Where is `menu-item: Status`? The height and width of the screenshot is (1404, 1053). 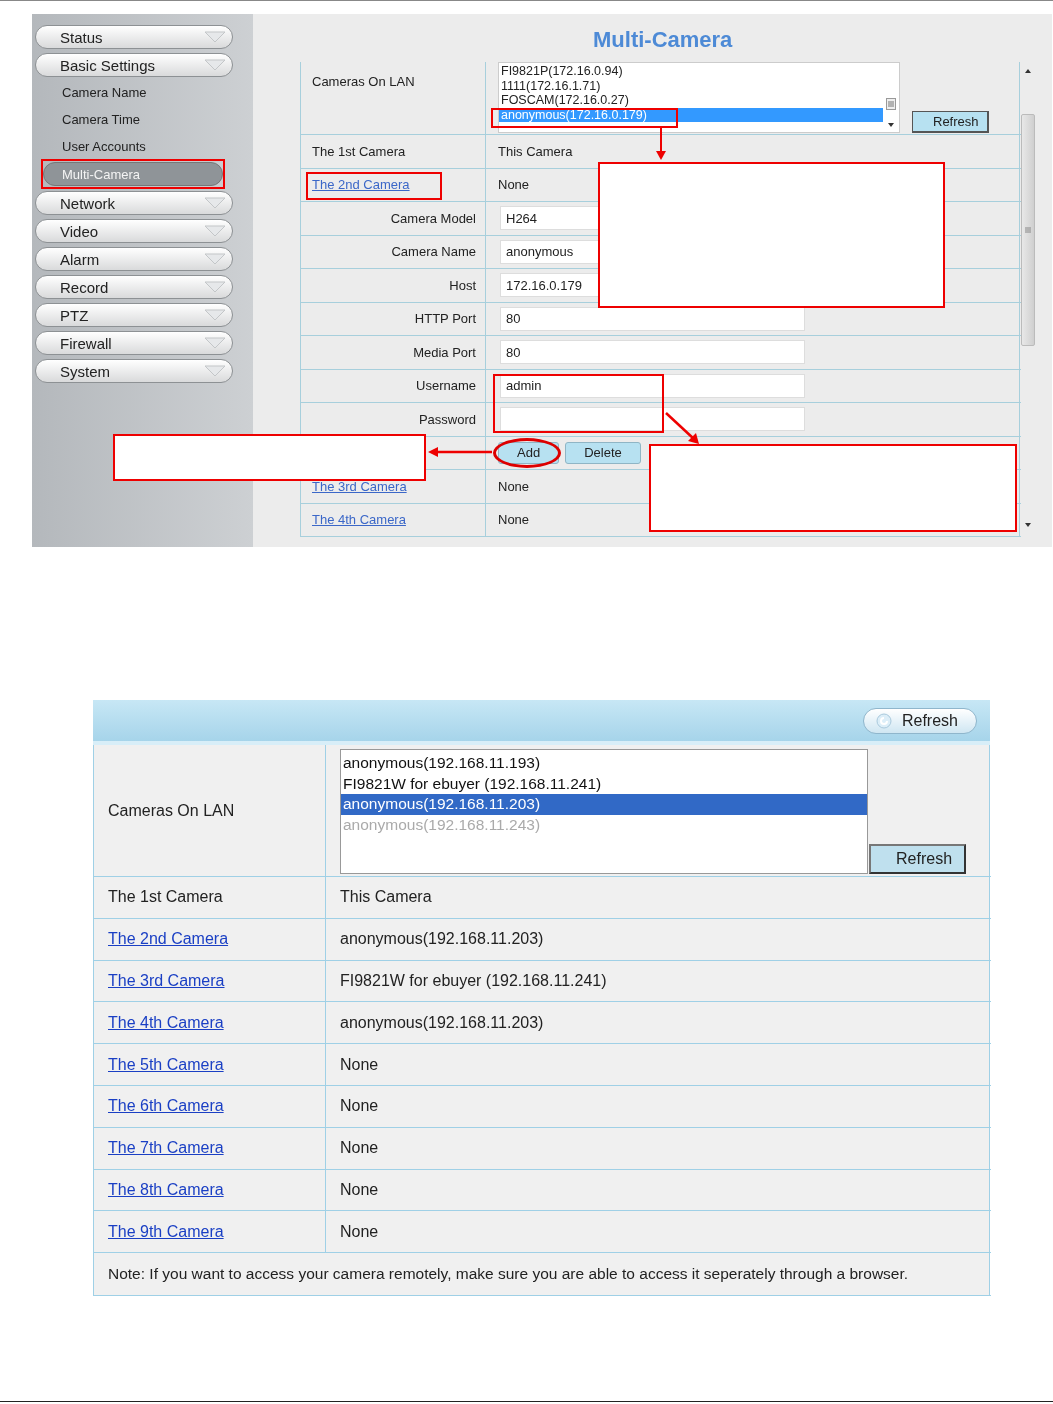
menu-item: Status is located at coordinates (134, 37).